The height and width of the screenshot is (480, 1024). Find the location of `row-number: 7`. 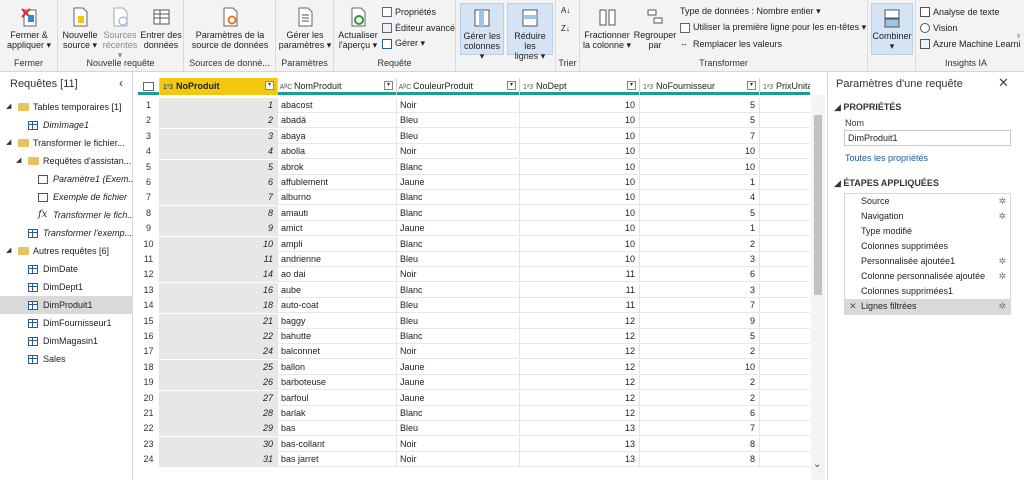

row-number: 7 is located at coordinates (149, 198).